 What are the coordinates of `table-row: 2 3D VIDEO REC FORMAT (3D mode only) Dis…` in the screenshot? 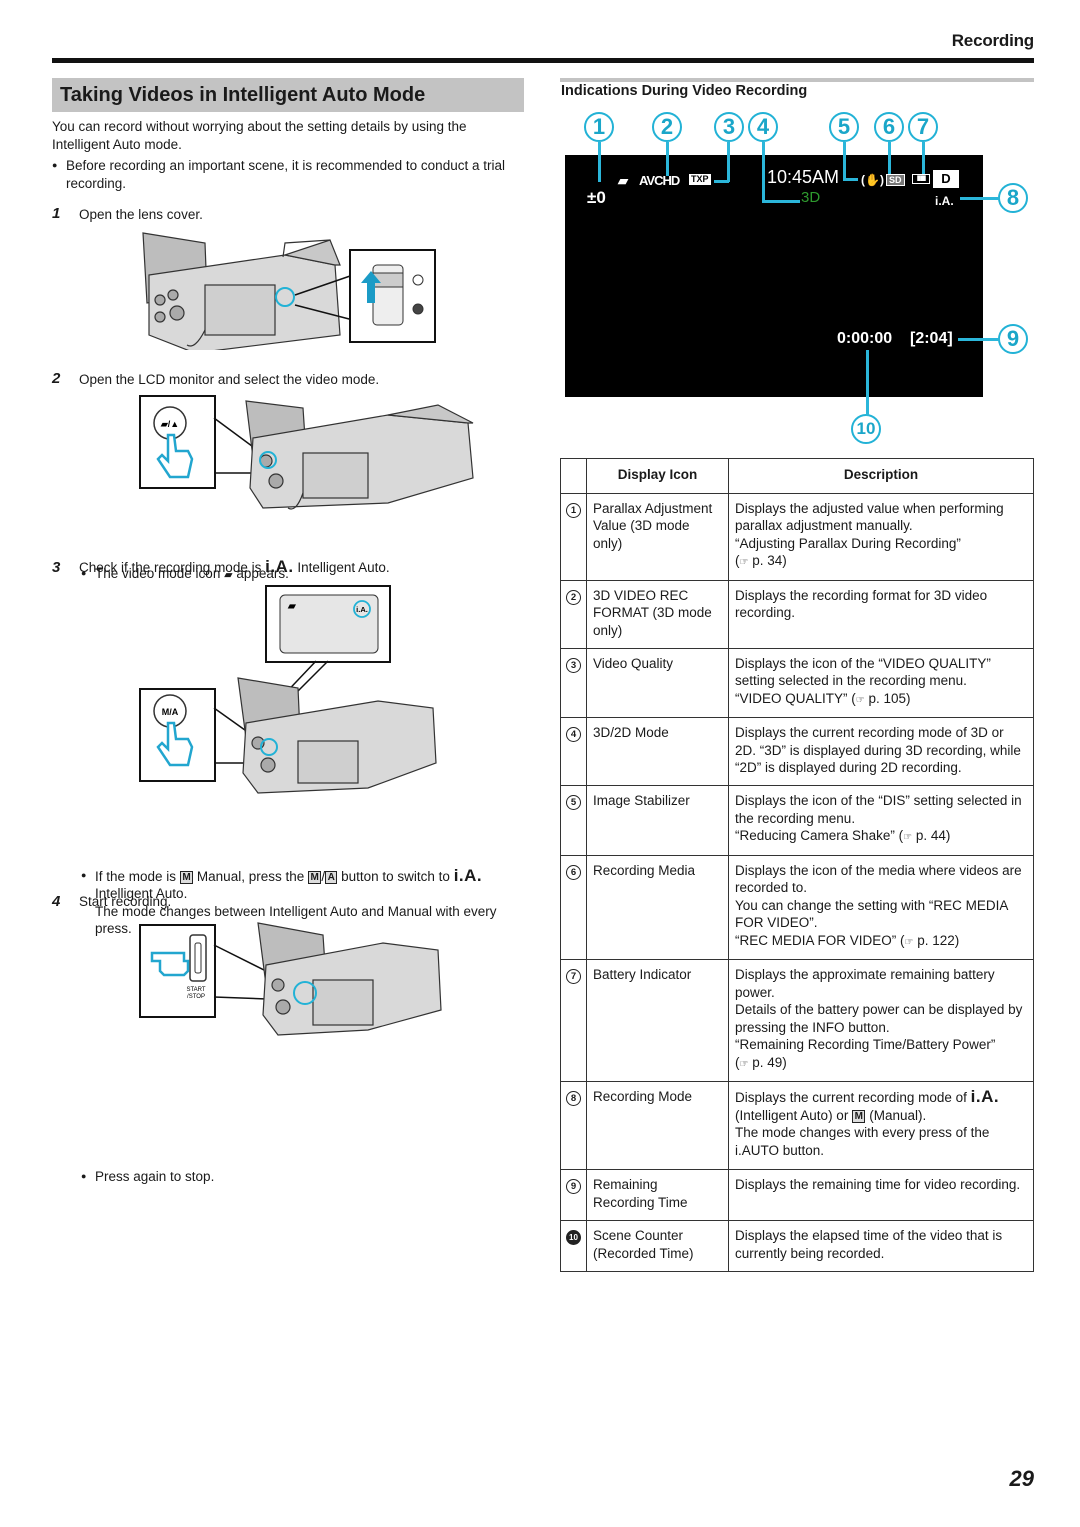 It's located at (797, 614).